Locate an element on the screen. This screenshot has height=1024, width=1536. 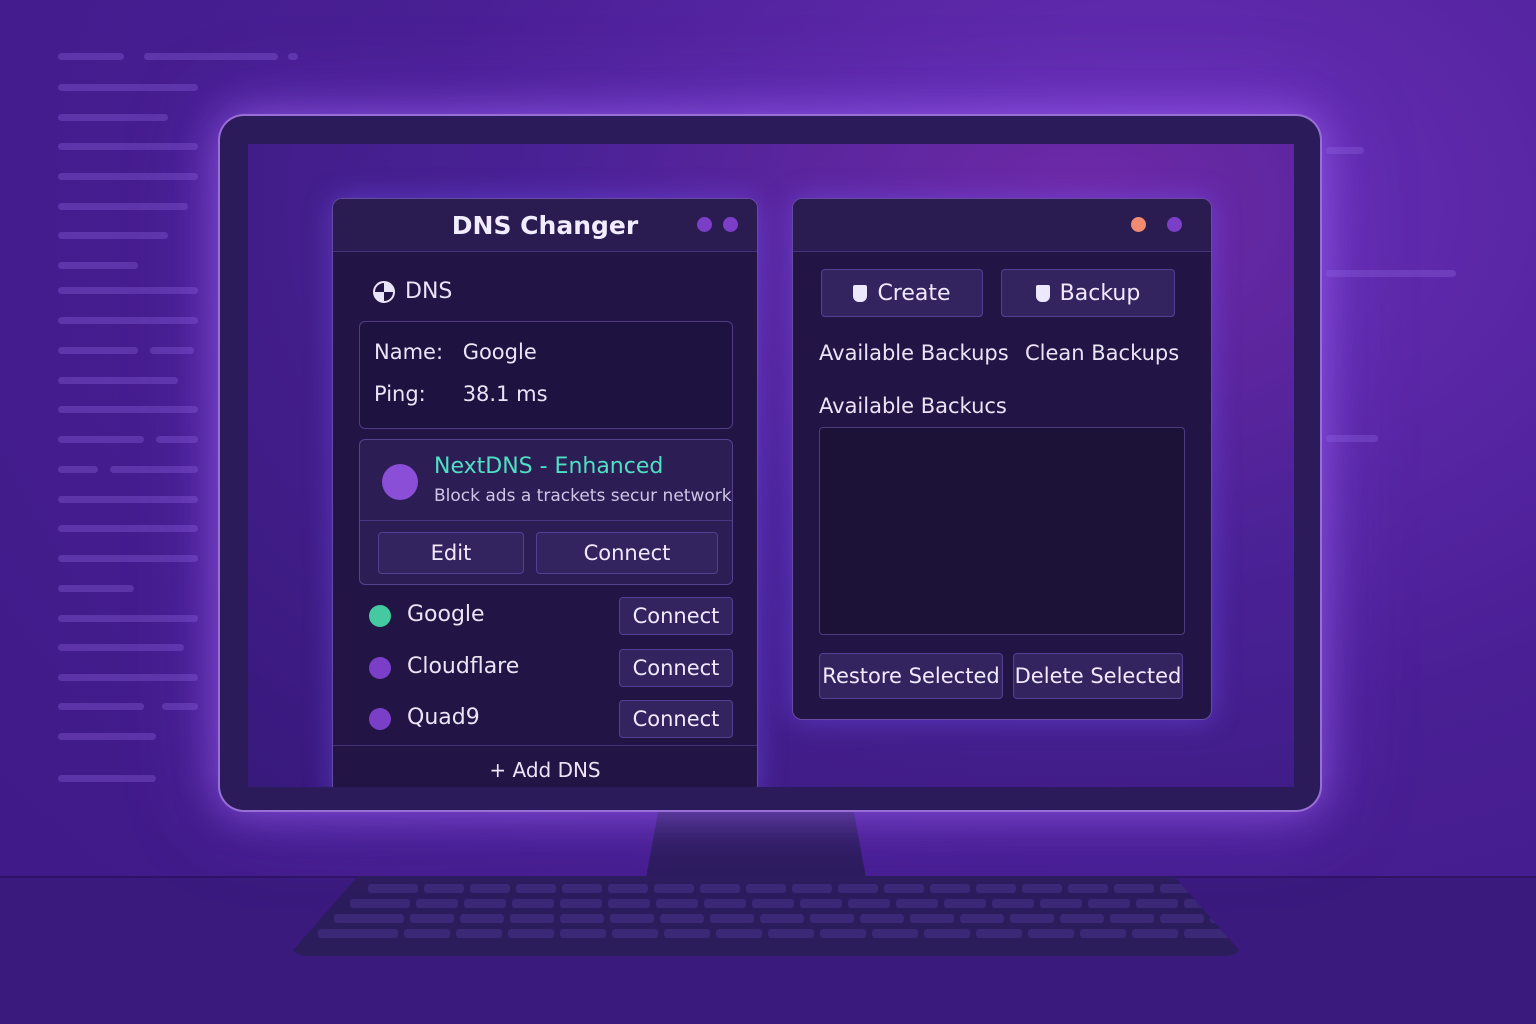
title-bar: DNS Changer is located at coordinates (545, 225).